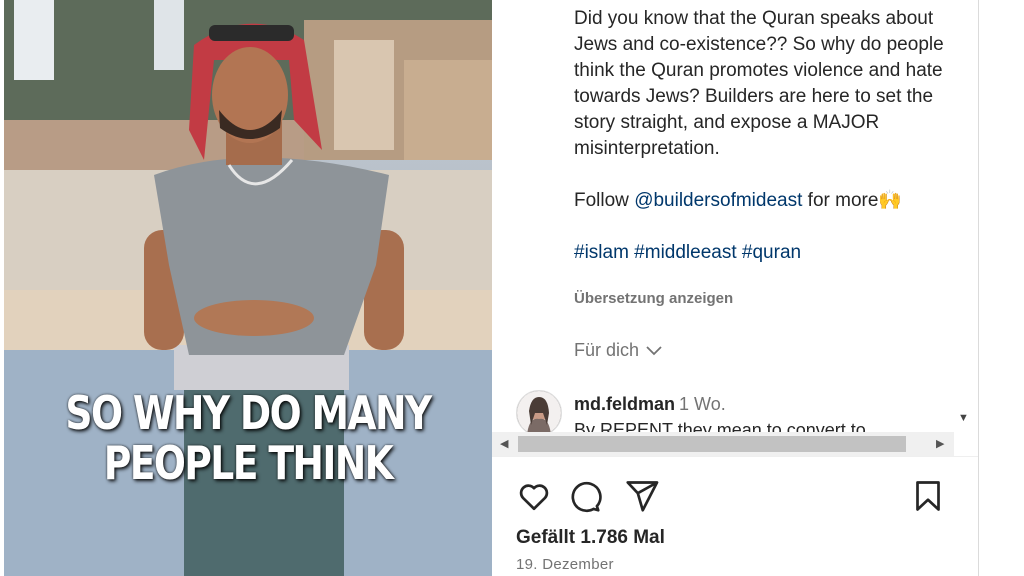 The height and width of the screenshot is (576, 1024). Describe the element at coordinates (702, 404) in the screenshot. I see `comment-time: 1 Wo.` at that location.